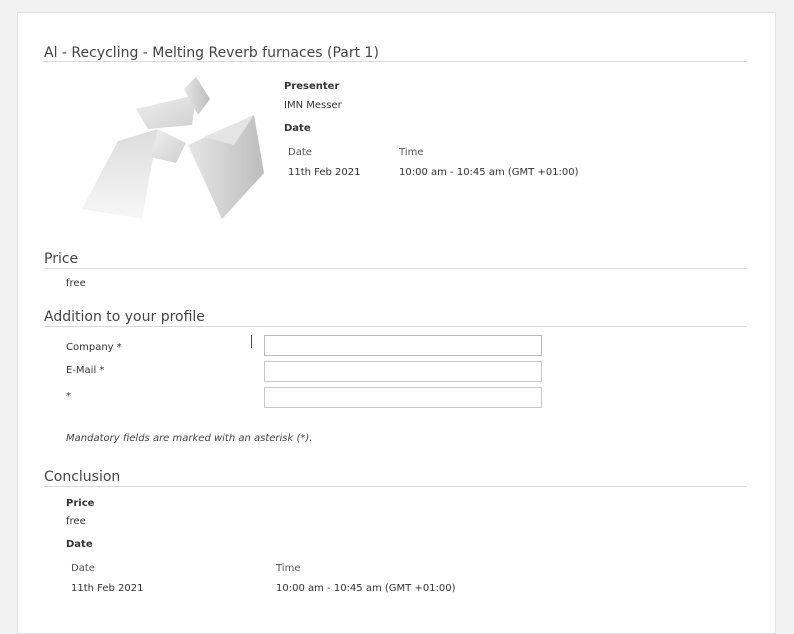  I want to click on conclusion-date: 11th Feb 2021, so click(107, 588).